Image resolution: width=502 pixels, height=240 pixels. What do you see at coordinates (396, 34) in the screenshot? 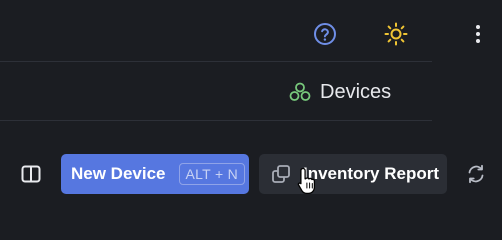
I see `sun-icon` at bounding box center [396, 34].